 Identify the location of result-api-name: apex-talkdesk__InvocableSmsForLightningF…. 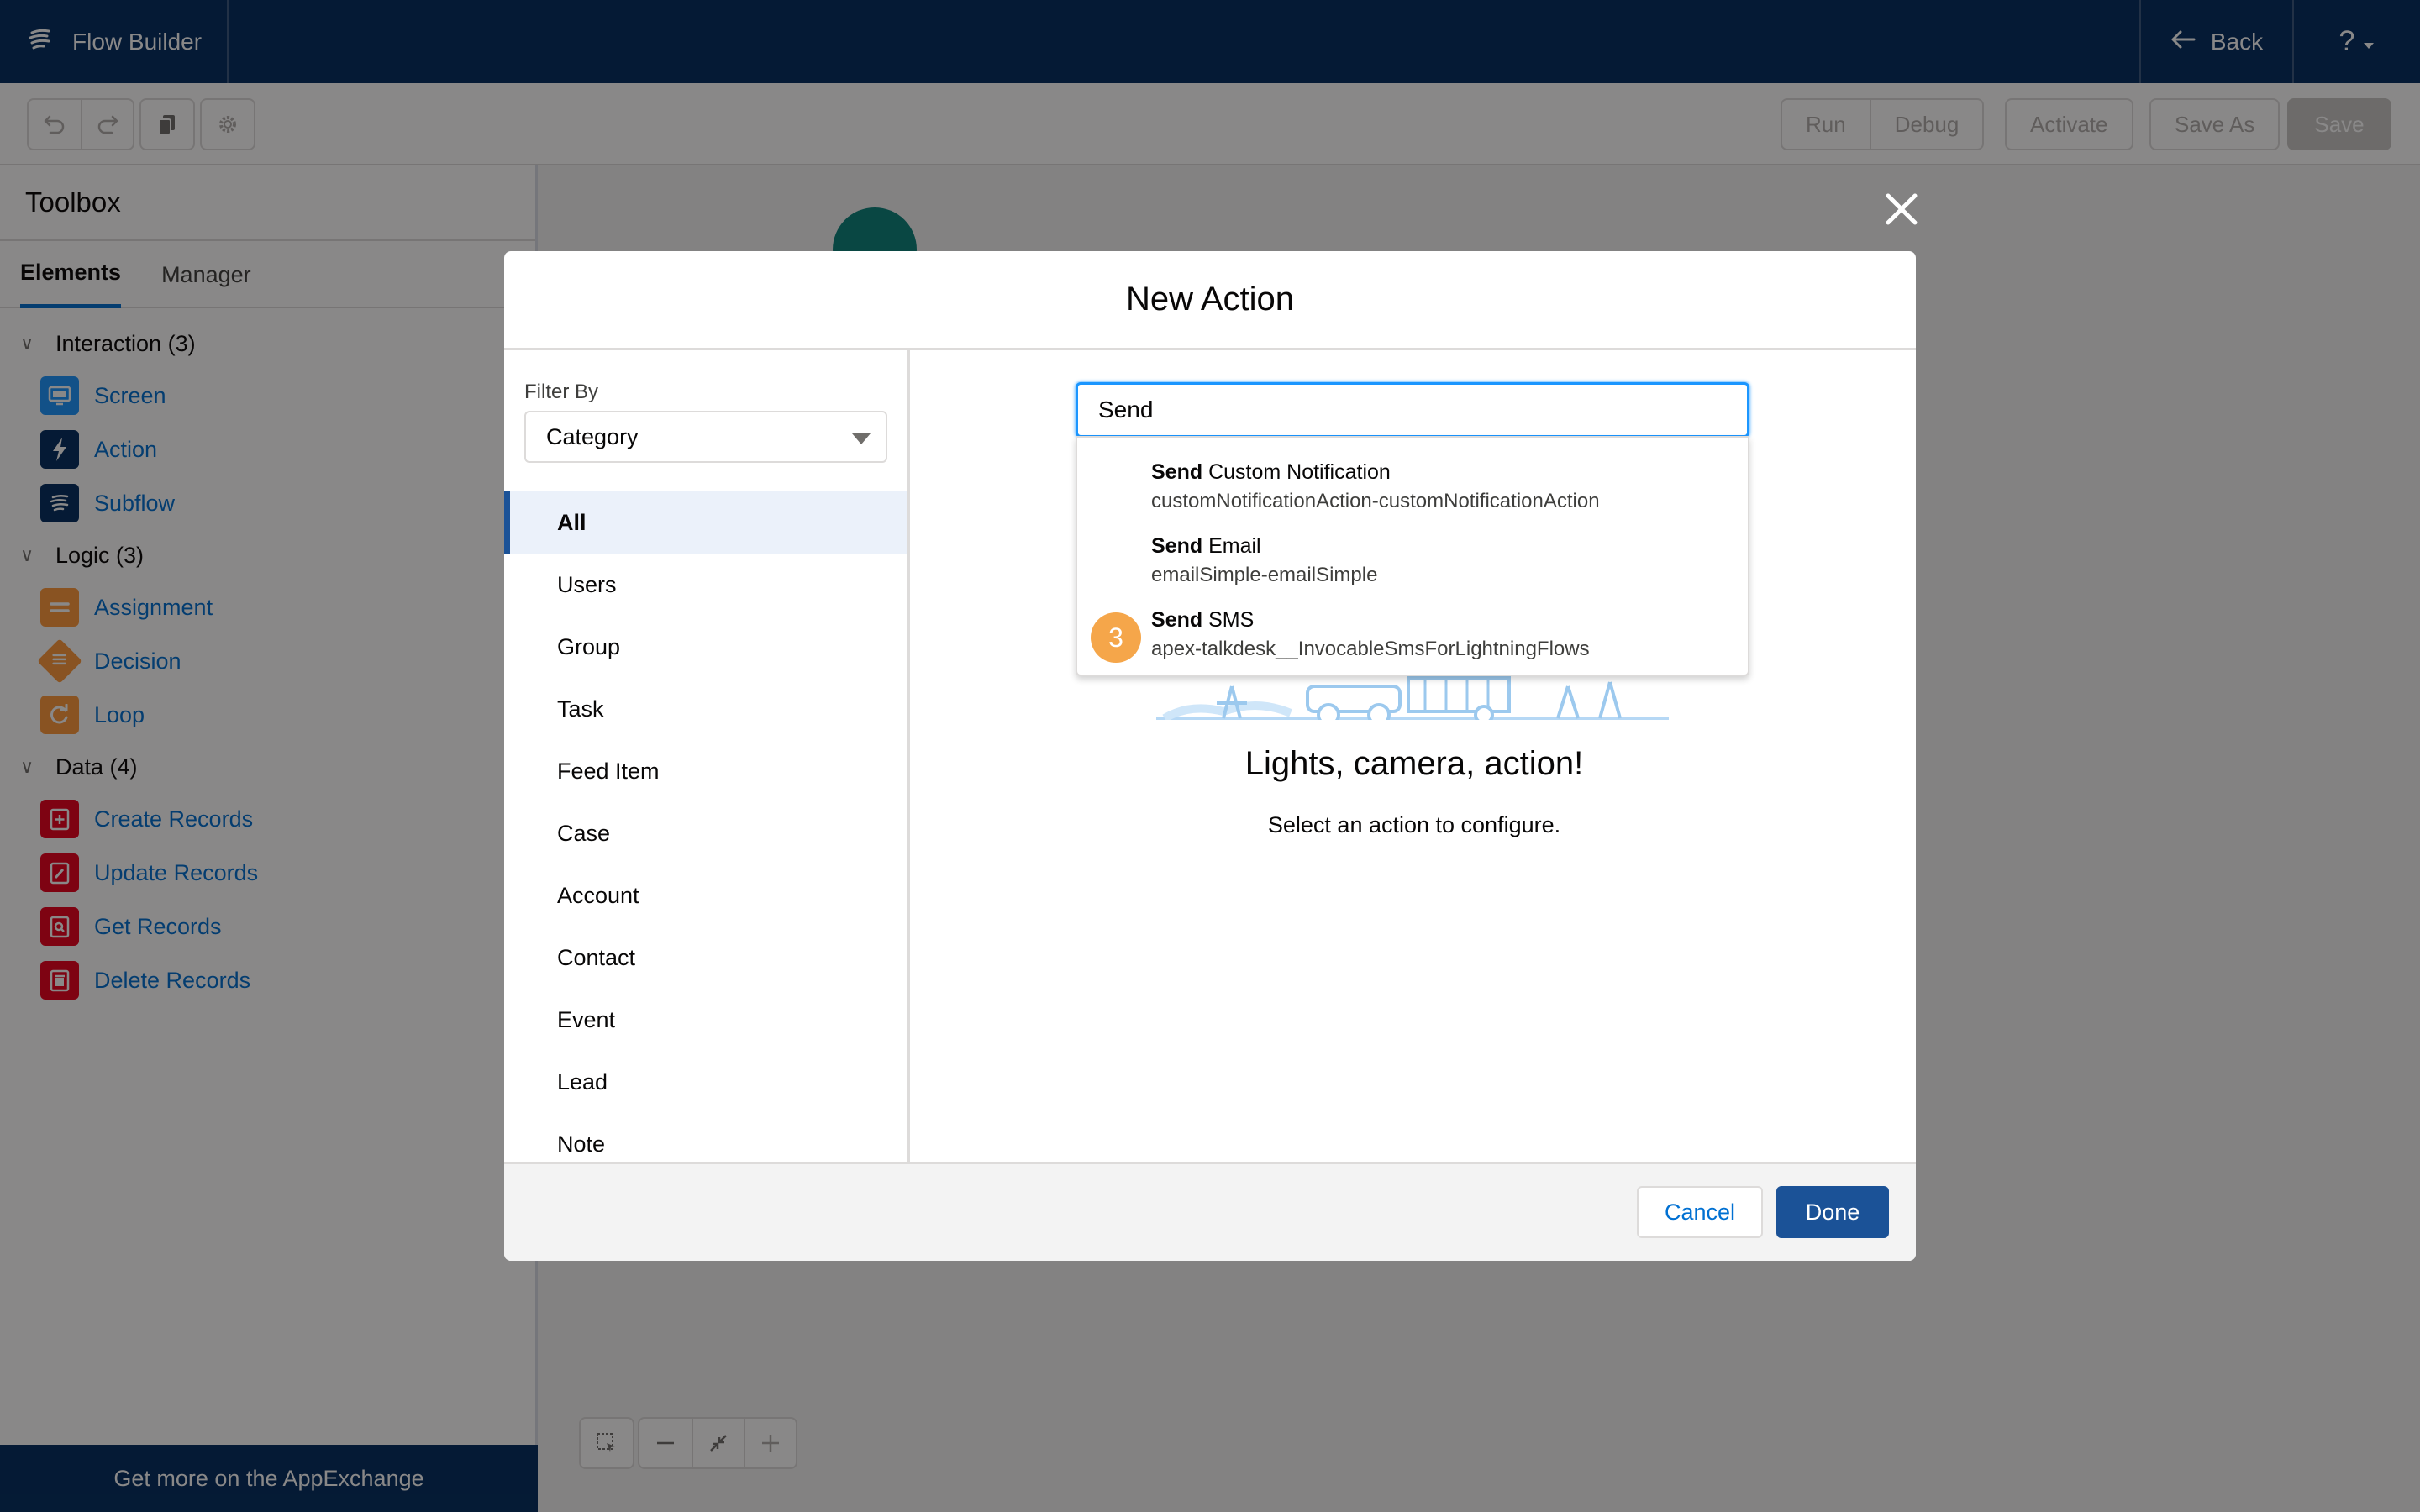
(1371, 648).